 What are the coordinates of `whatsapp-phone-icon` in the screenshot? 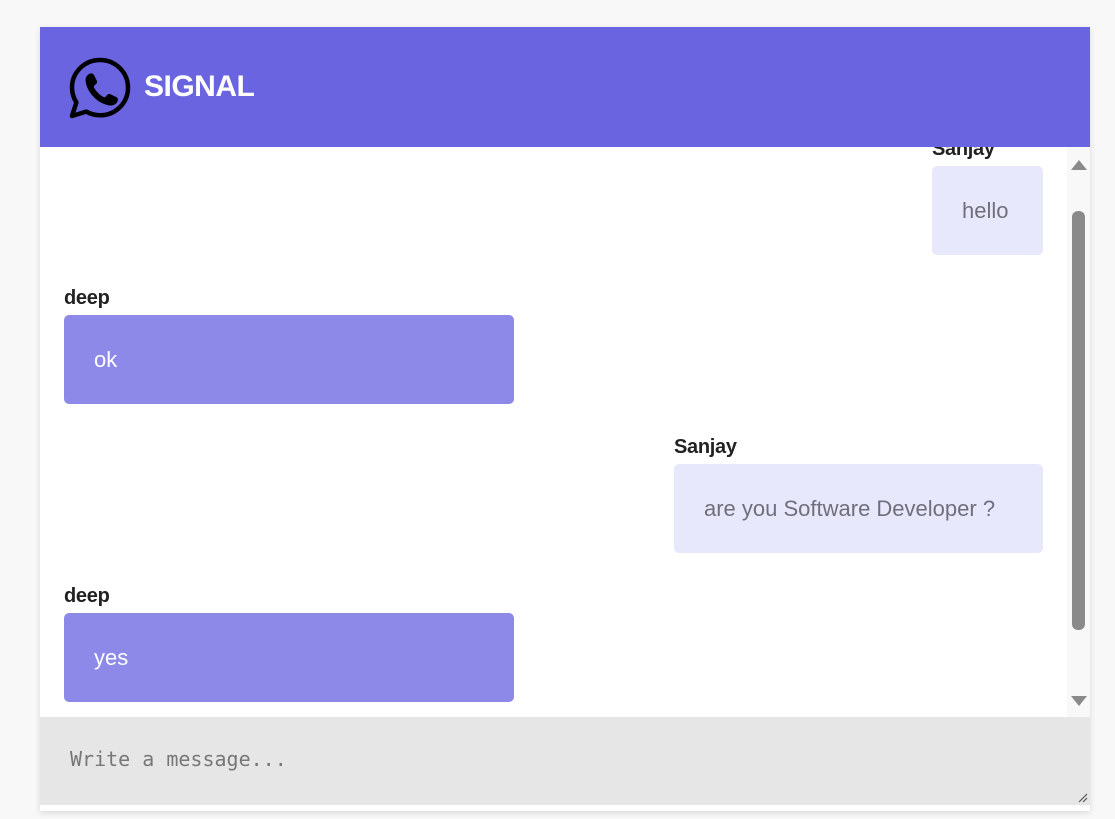 It's located at (100, 88).